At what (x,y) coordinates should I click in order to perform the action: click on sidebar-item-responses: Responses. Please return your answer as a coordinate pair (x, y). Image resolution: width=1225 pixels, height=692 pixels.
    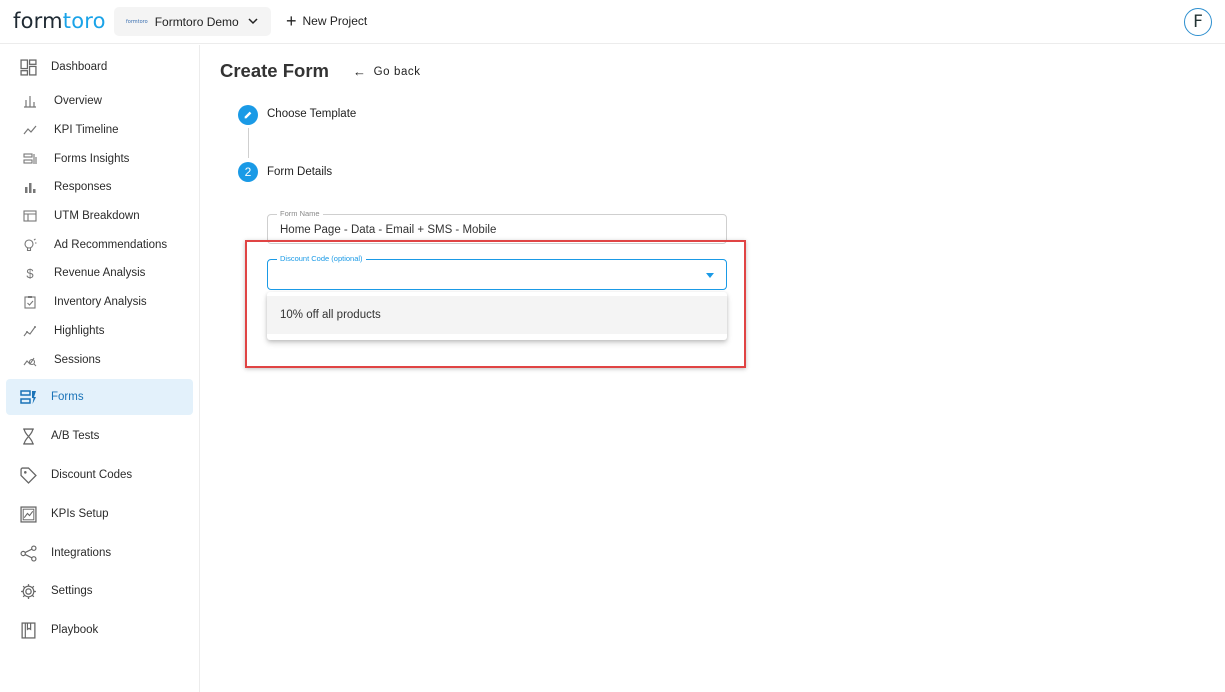
    Looking at the image, I should click on (99, 187).